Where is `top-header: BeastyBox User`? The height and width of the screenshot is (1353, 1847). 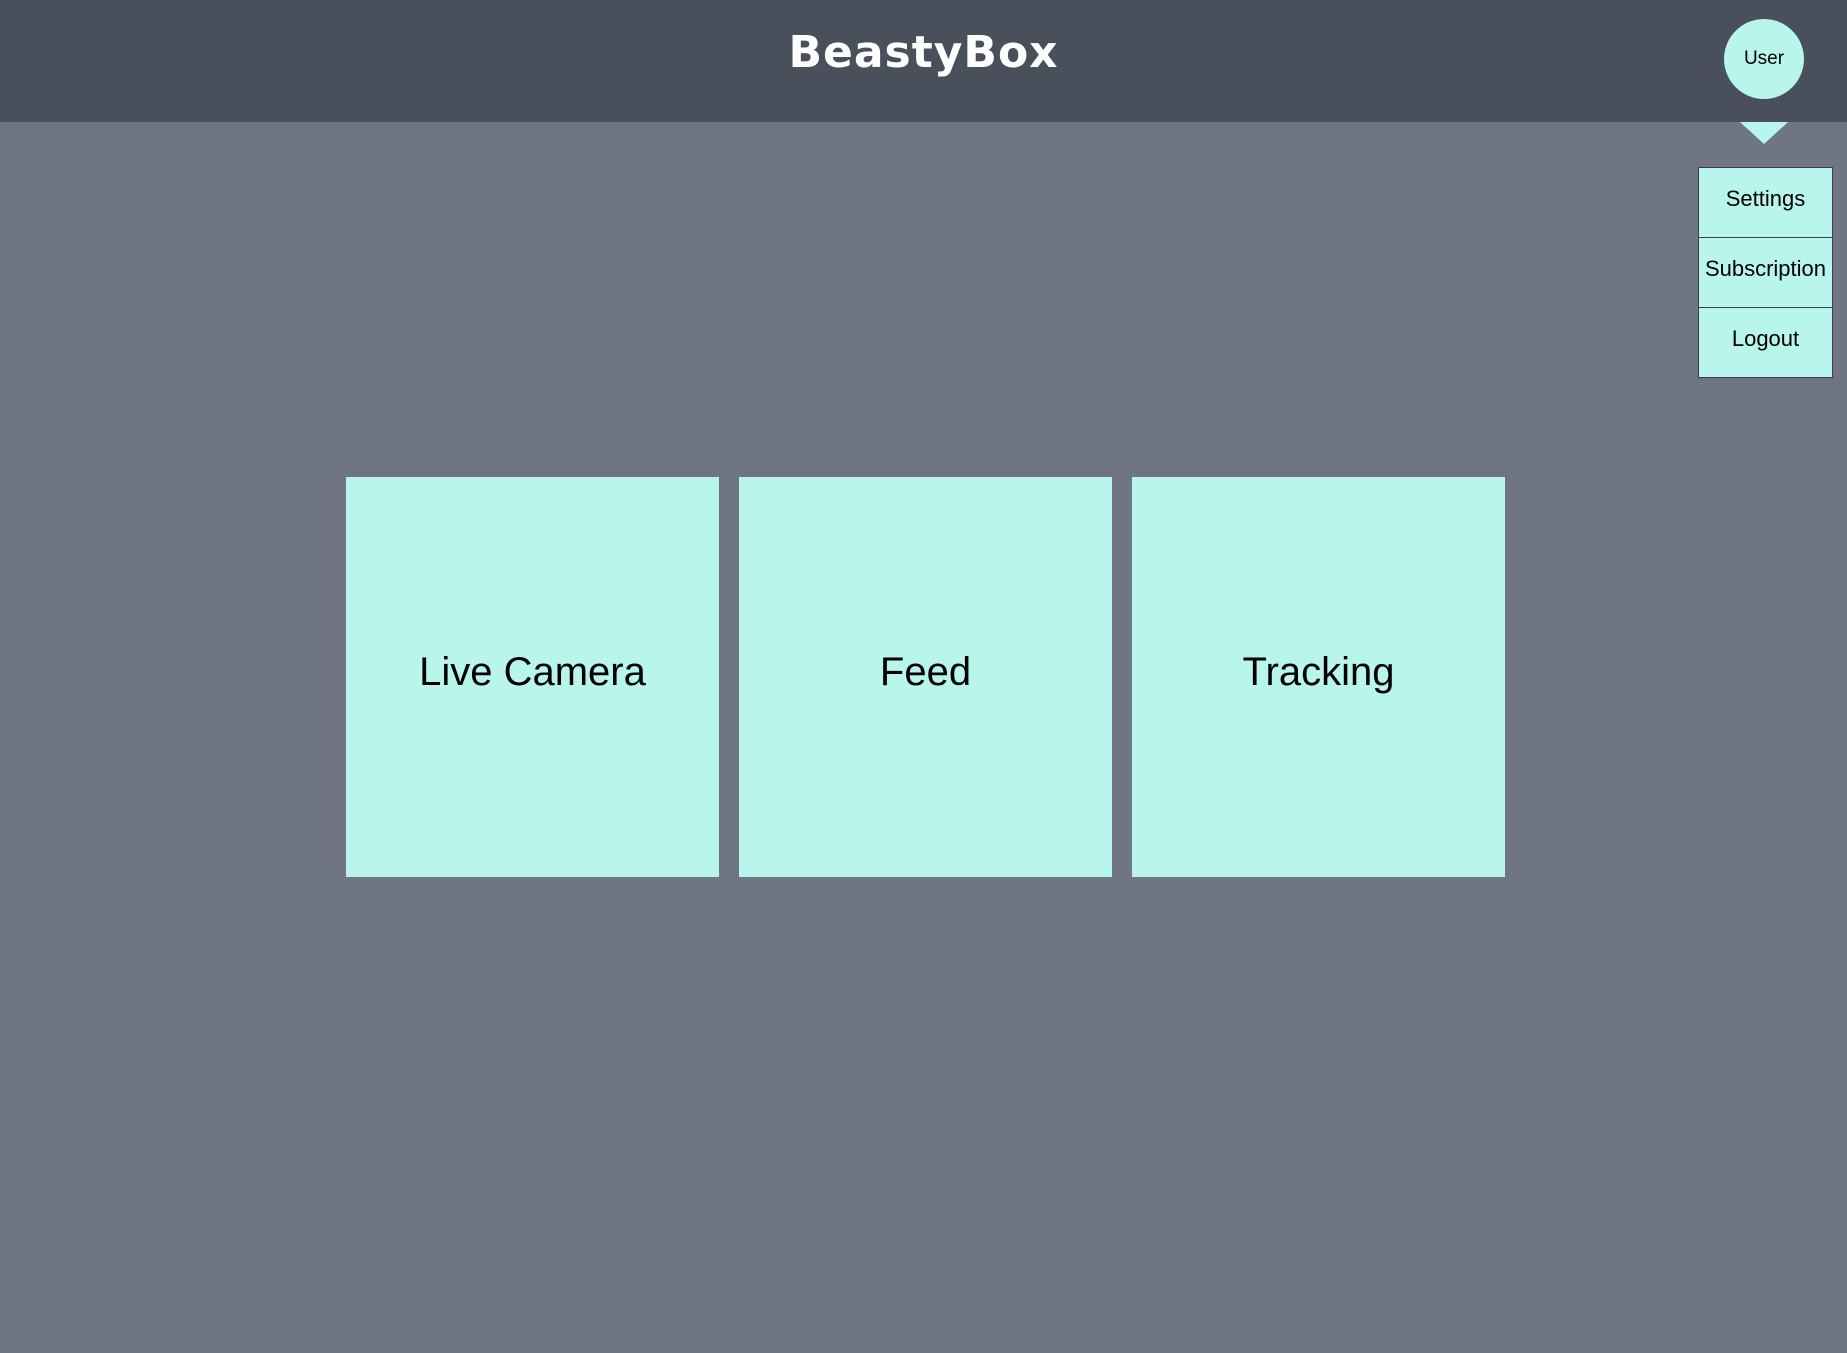 top-header: BeastyBox User is located at coordinates (923, 61).